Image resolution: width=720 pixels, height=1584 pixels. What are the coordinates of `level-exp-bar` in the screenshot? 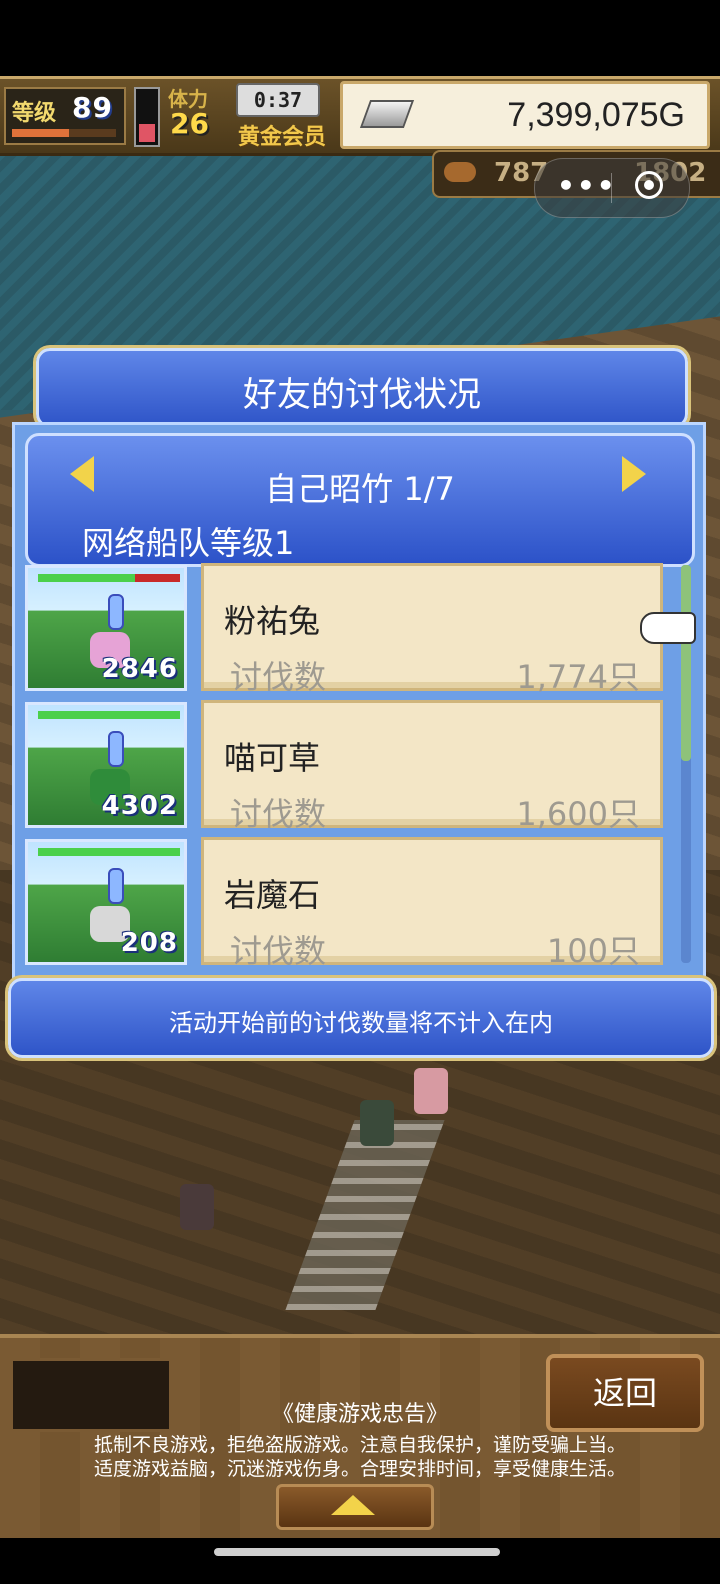 It's located at (64, 133).